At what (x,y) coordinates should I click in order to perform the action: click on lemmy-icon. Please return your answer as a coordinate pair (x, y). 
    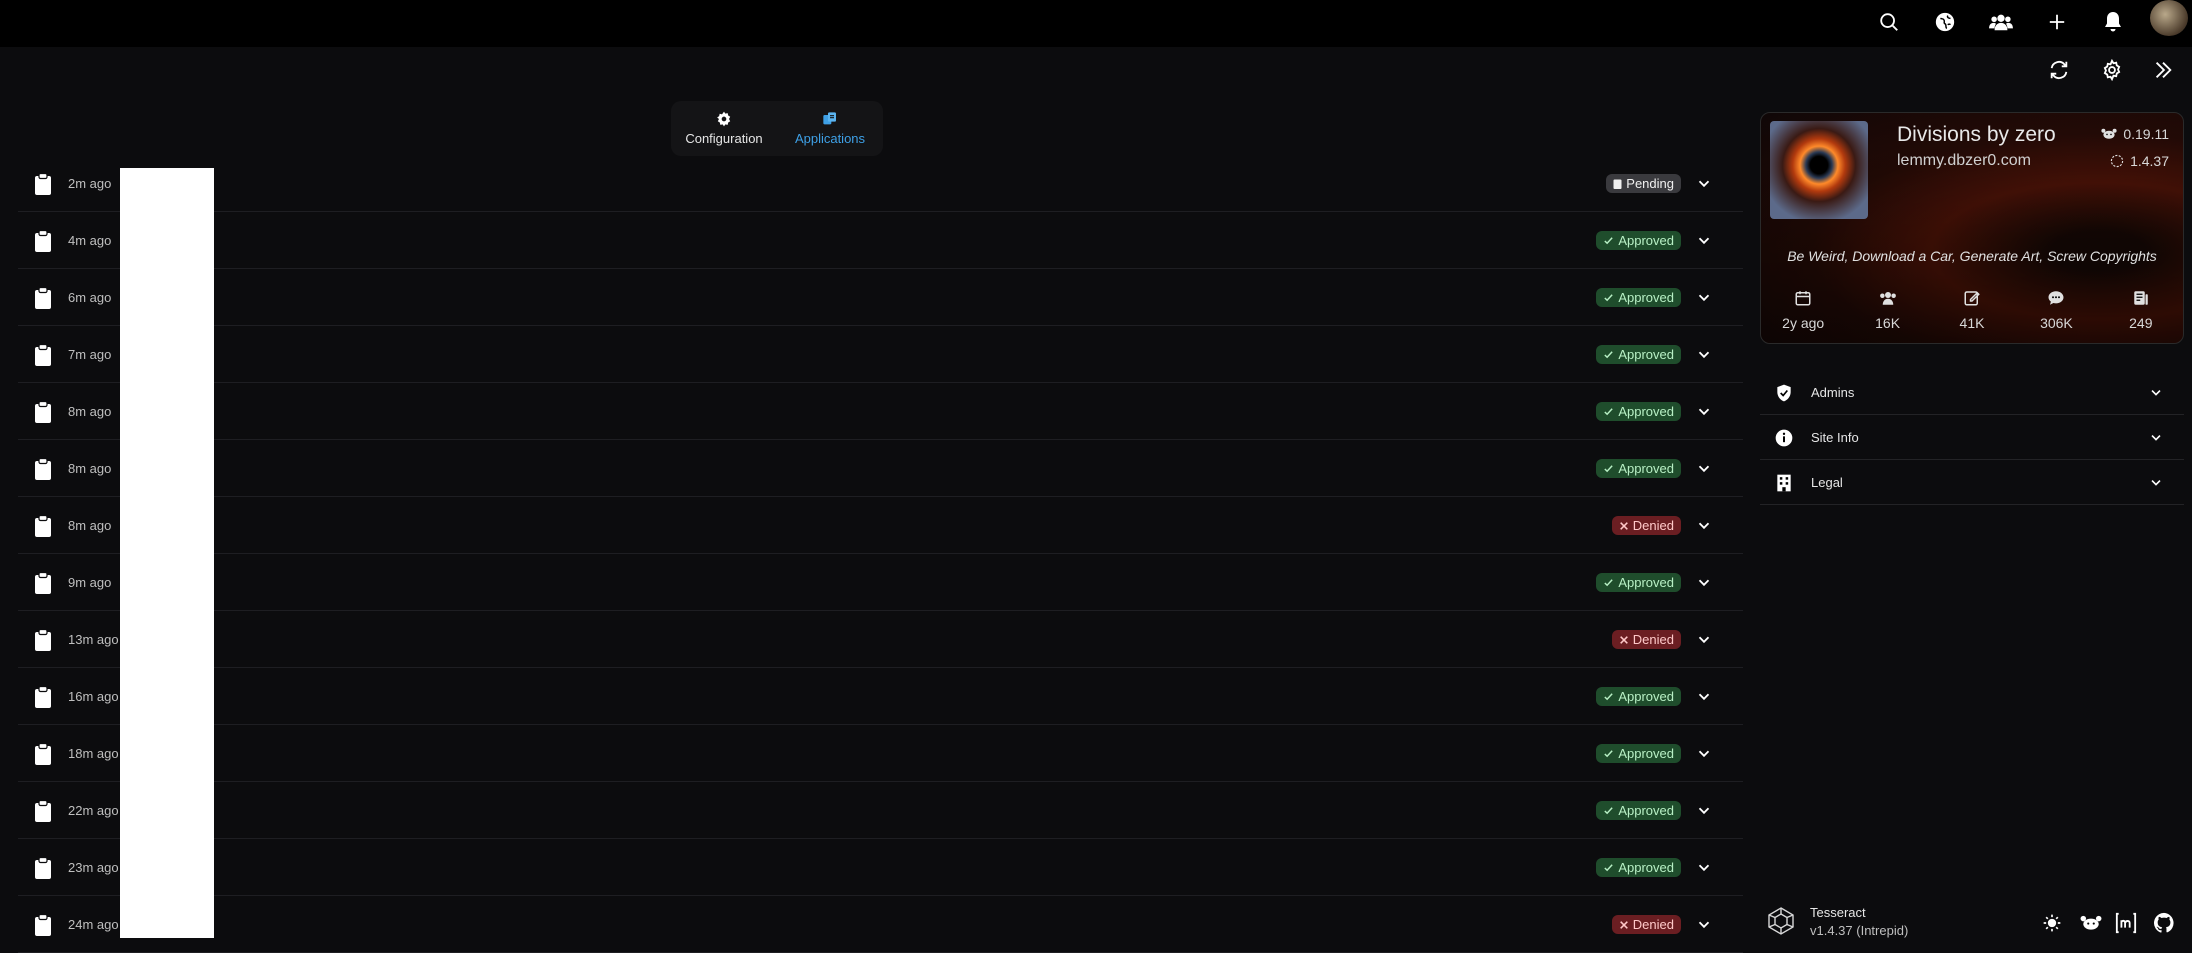
    Looking at the image, I should click on (2091, 923).